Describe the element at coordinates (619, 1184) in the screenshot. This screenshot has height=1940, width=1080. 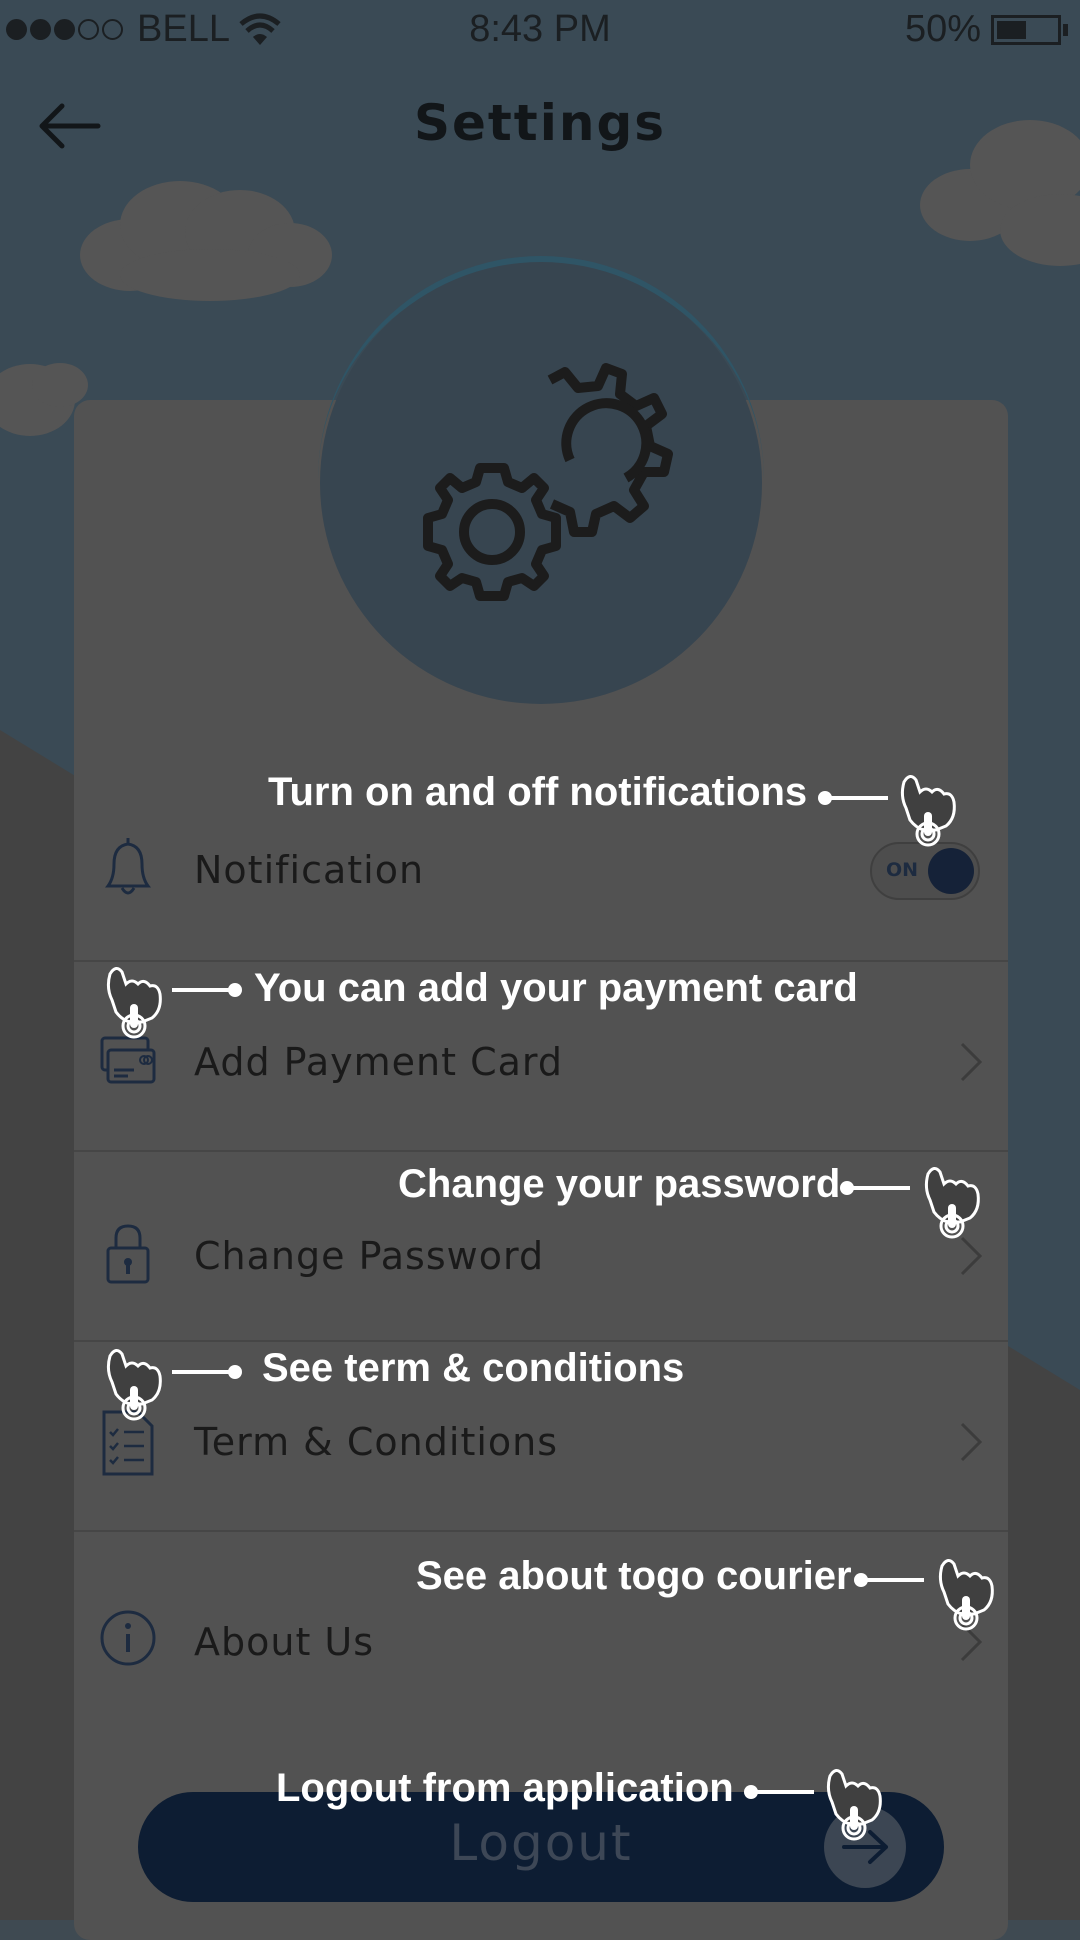
I see `coach-mark-password-text: Change your password` at that location.